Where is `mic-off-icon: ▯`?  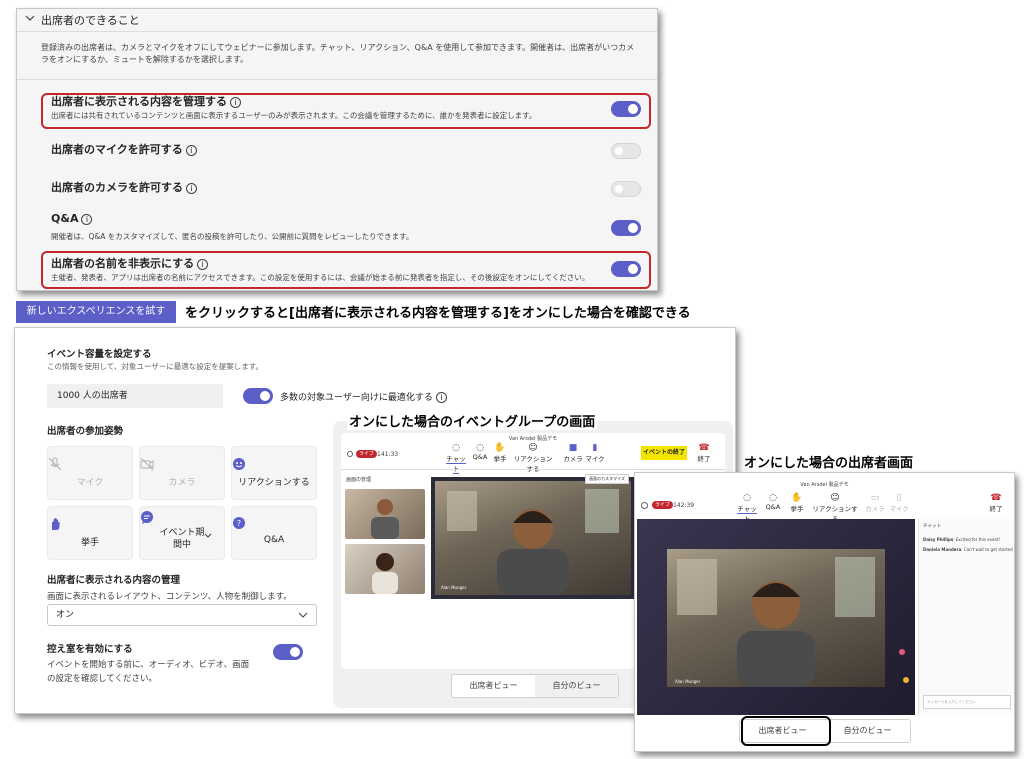 mic-off-icon: ▯ is located at coordinates (899, 498).